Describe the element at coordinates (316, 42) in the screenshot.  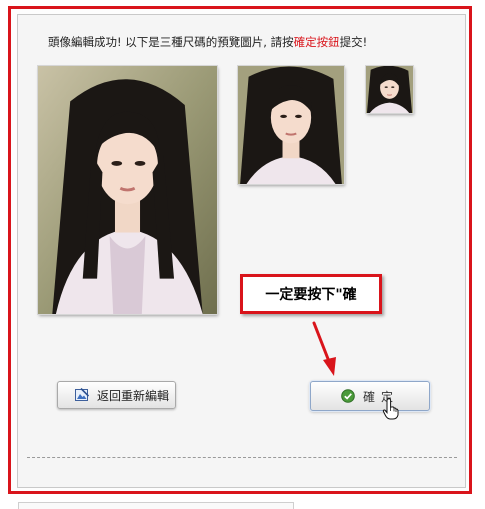
I see `message-highlight: 確定按鈕` at that location.